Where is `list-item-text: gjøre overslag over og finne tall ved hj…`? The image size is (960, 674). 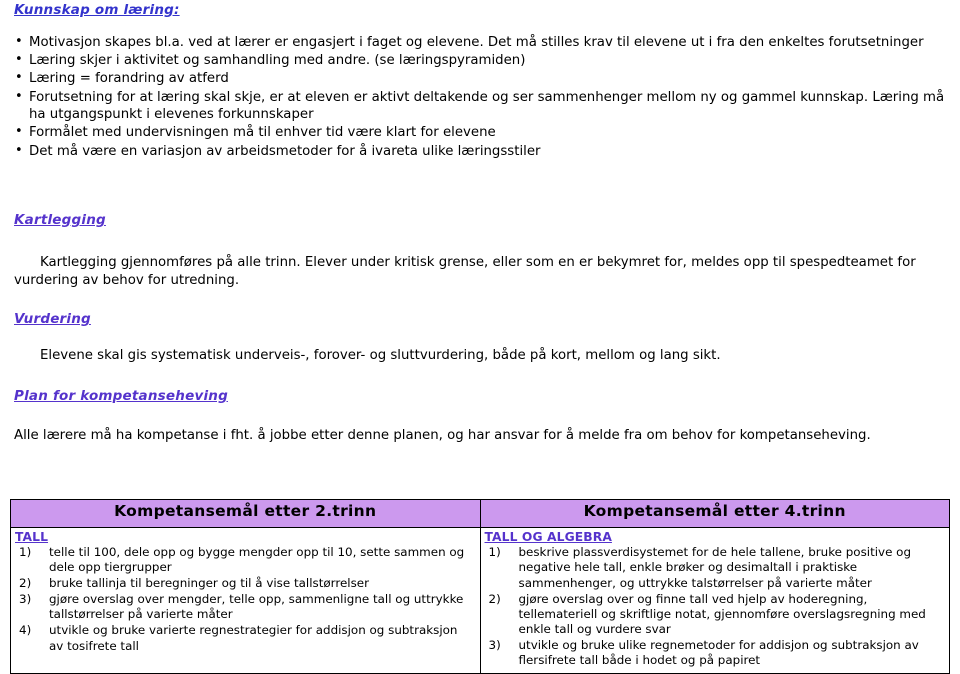
list-item-text: gjøre overslag over og finne tall ved hj… is located at coordinates (722, 614).